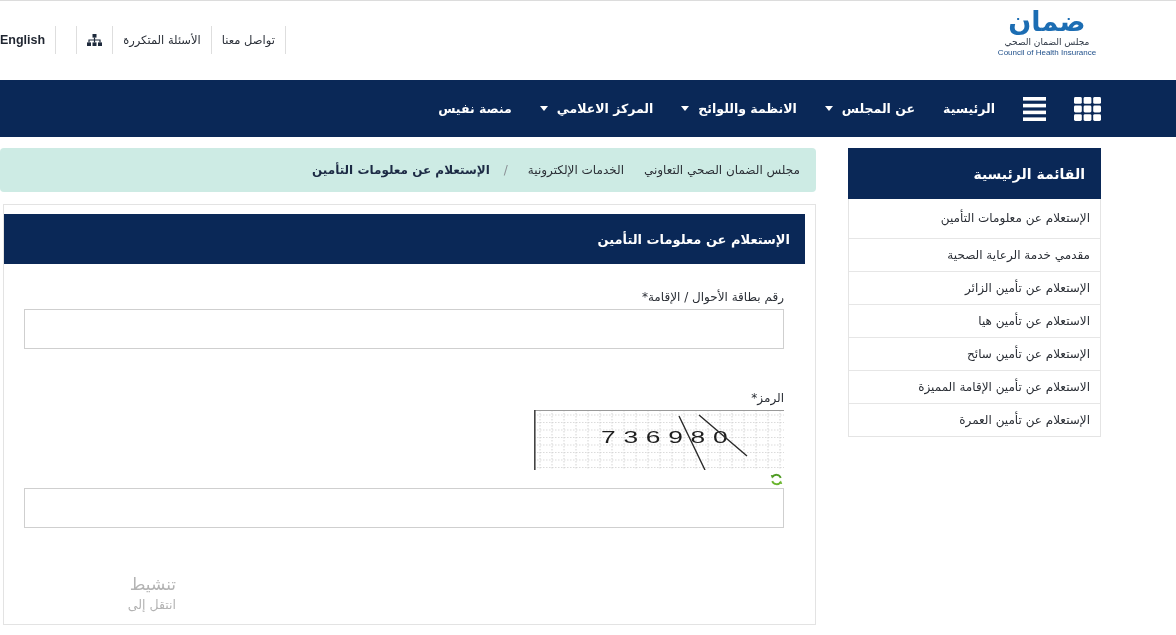 The width and height of the screenshot is (1176, 635). I want to click on panel-title: الإستعلام عن معلومات التأمين, so click(693, 239).